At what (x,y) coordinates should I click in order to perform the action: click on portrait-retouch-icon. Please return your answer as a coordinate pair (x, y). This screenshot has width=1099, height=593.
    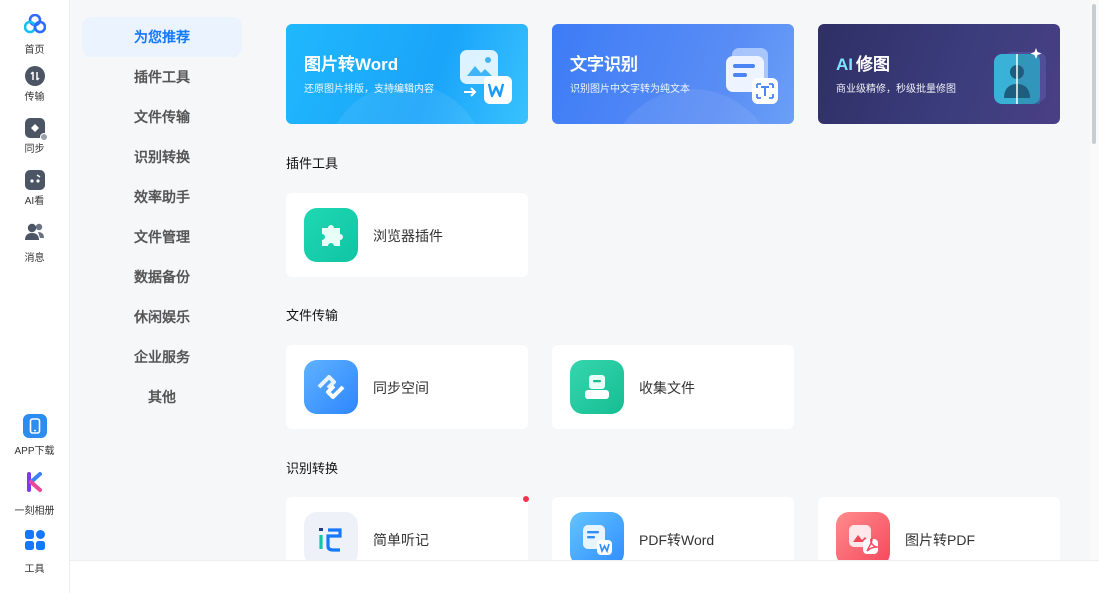
    Looking at the image, I should click on (1018, 76).